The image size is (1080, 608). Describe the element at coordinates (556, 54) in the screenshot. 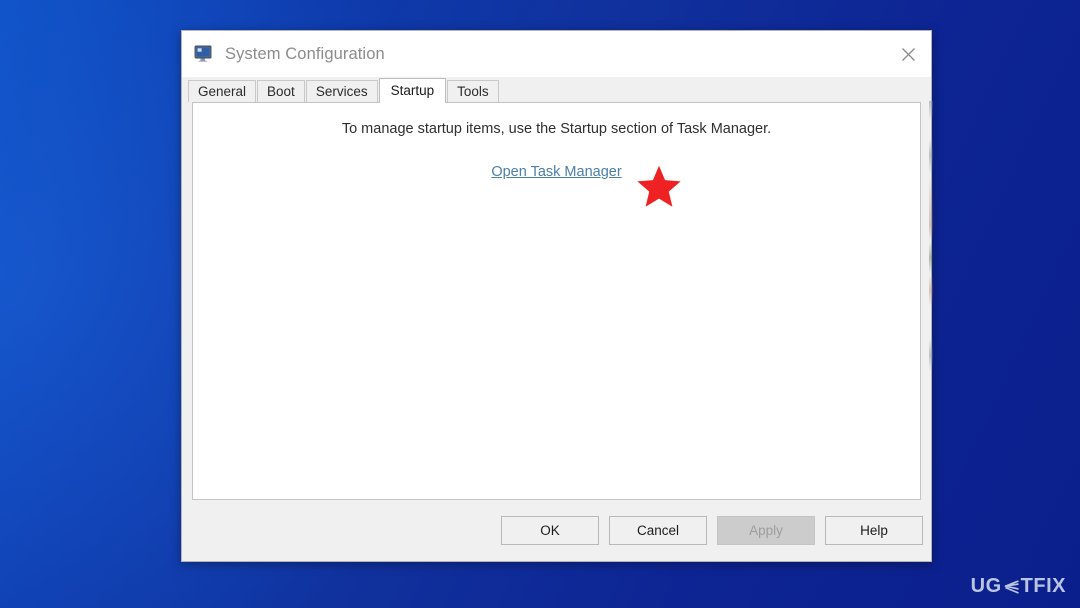

I see `title-bar: System Configuration` at that location.